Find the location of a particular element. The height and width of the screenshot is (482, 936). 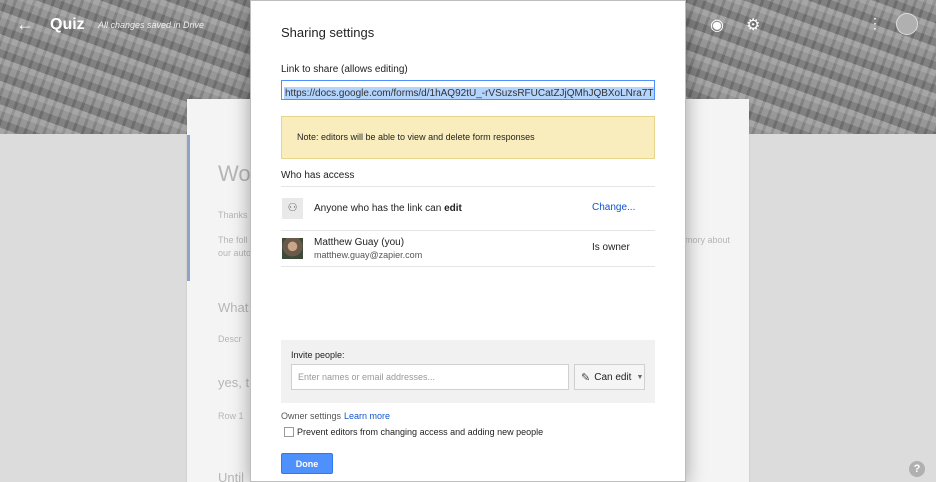

owner-email: matthew.guay@zapier.com is located at coordinates (368, 255).